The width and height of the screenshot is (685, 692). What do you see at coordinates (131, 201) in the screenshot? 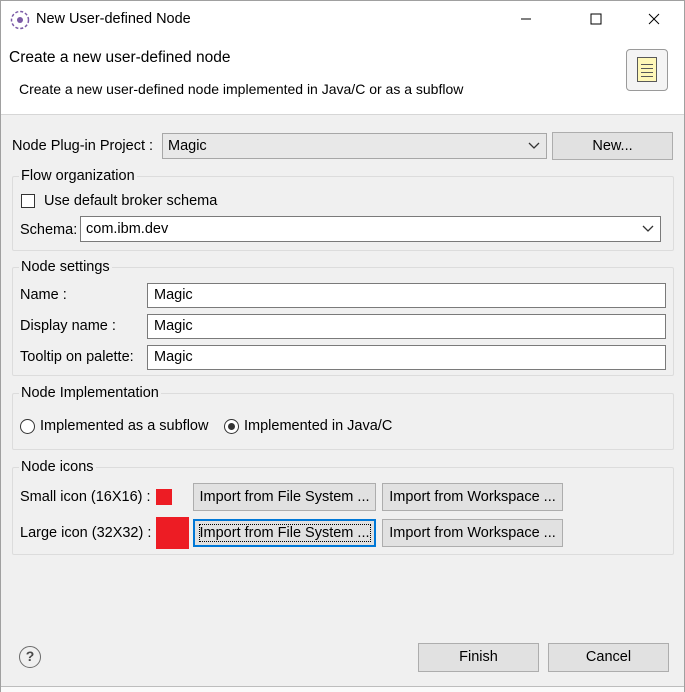
I see `default-schema-label: Use default broker schema` at bounding box center [131, 201].